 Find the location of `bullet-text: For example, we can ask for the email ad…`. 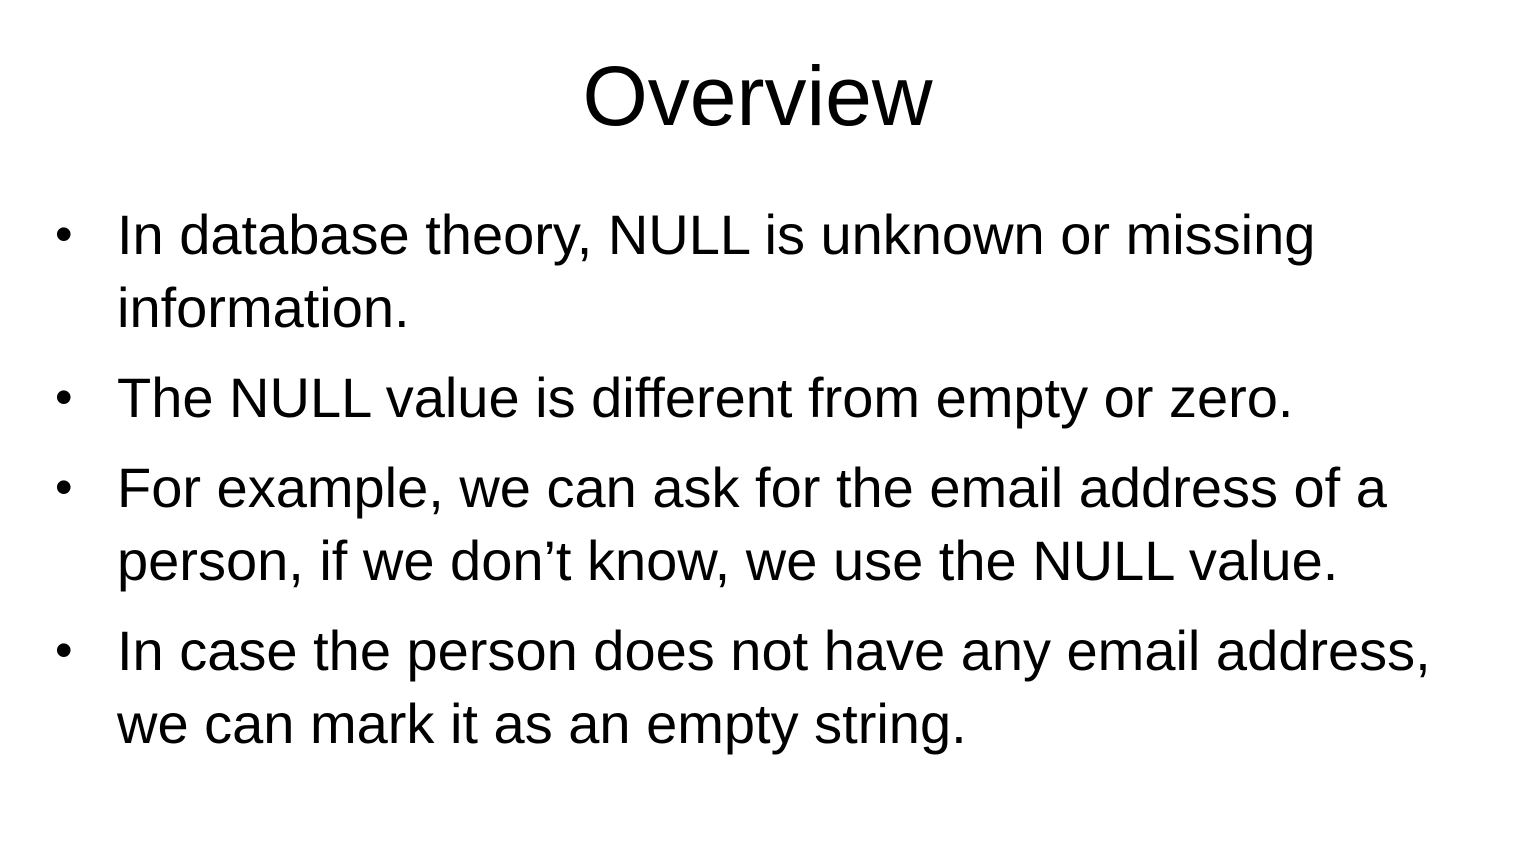

bullet-text: For example, we can ask for the email ad… is located at coordinates (752, 524).